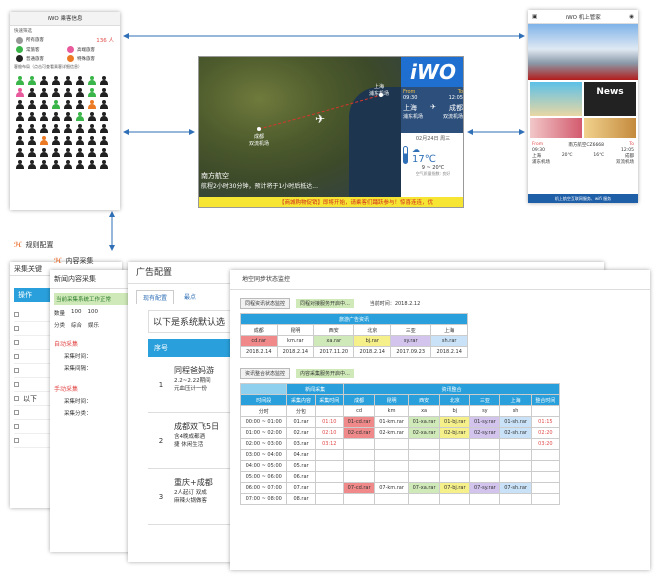 This screenshot has width=663, height=576. I want to click on tour-monitor-button: 同程资讯状态监控, so click(265, 303).